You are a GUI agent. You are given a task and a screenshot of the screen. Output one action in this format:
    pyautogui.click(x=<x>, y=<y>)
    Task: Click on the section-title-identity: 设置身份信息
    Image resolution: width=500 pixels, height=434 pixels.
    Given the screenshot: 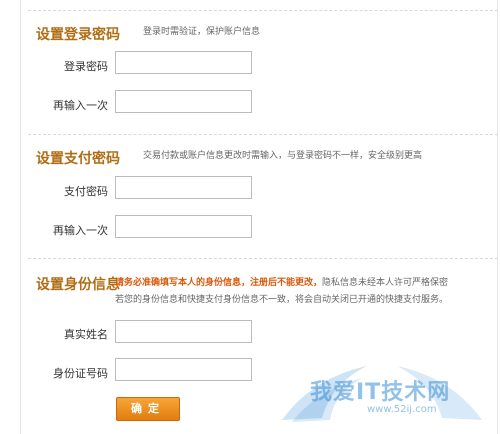 What is the action you would take?
    pyautogui.click(x=78, y=285)
    